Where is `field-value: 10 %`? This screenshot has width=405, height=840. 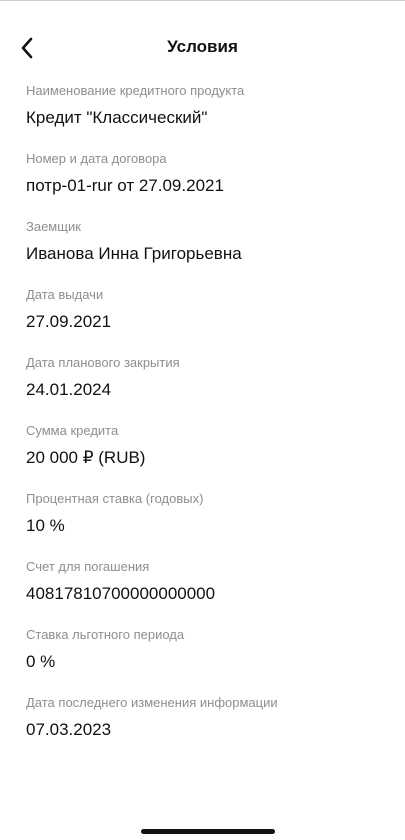 field-value: 10 % is located at coordinates (45, 525).